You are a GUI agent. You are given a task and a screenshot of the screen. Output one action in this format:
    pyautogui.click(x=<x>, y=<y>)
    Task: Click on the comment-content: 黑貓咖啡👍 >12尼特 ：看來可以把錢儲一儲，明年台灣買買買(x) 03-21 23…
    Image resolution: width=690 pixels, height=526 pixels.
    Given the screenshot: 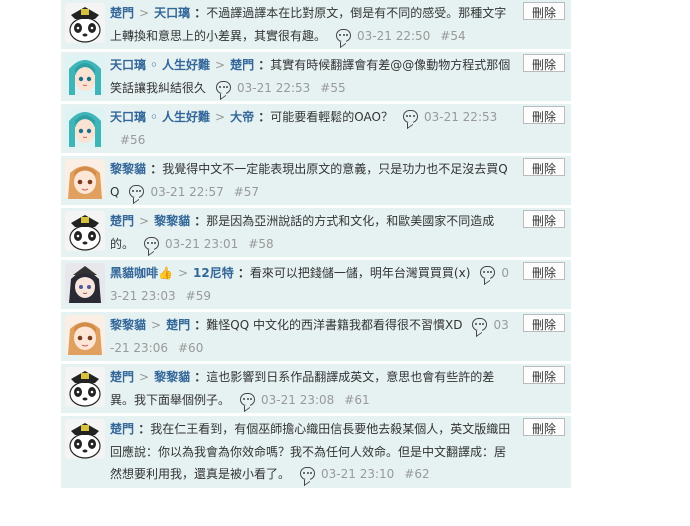 What is the action you would take?
    pyautogui.click(x=311, y=285)
    